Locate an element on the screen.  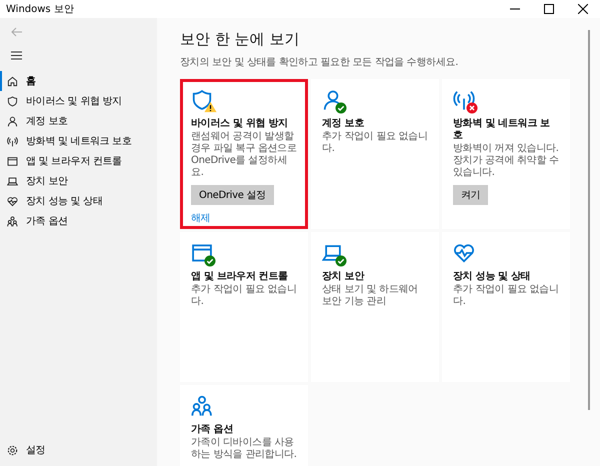
sidebar-item-label: 장치 보안 is located at coordinates (47, 181).